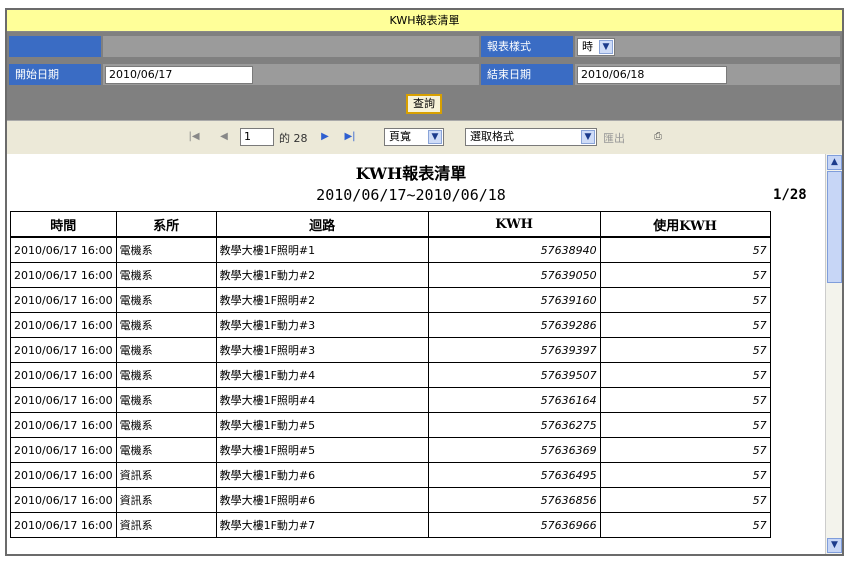 The height and width of the screenshot is (565, 853). I want to click on column-header: 迴路, so click(322, 224).